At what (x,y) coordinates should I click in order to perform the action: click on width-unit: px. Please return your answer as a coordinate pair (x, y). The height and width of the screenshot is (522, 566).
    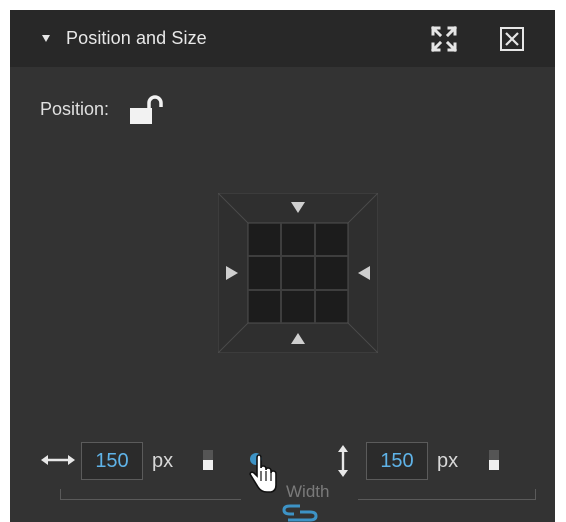
    Looking at the image, I should click on (163, 461).